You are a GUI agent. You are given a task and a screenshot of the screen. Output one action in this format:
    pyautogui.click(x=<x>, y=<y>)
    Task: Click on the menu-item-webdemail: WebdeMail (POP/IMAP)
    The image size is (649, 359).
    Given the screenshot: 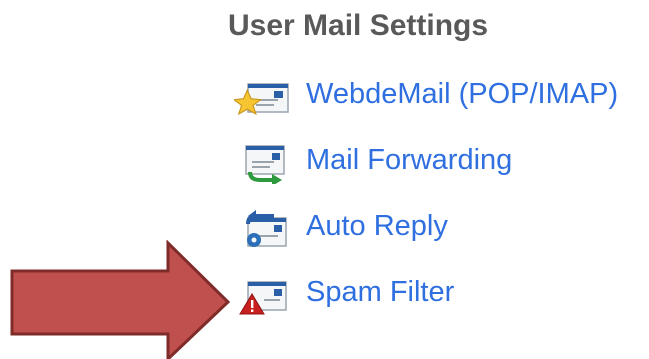 What is the action you would take?
    pyautogui.click(x=438, y=97)
    